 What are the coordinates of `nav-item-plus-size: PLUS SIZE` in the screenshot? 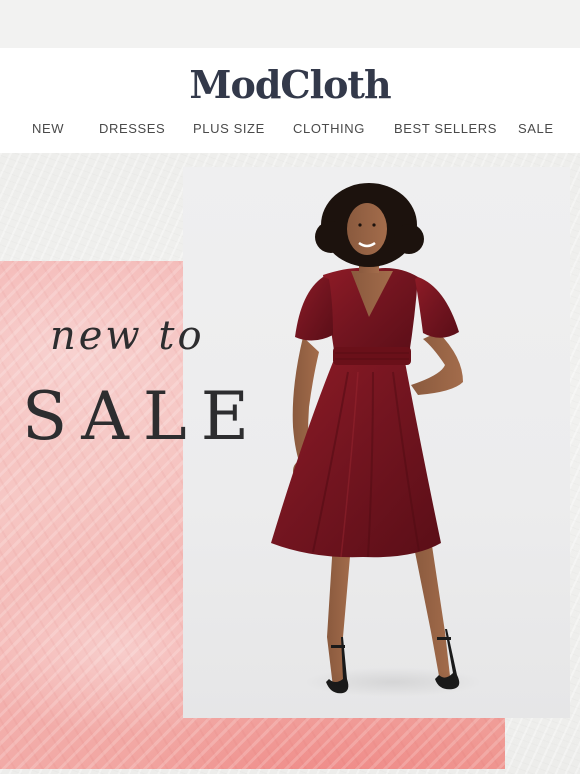 It's located at (229, 129).